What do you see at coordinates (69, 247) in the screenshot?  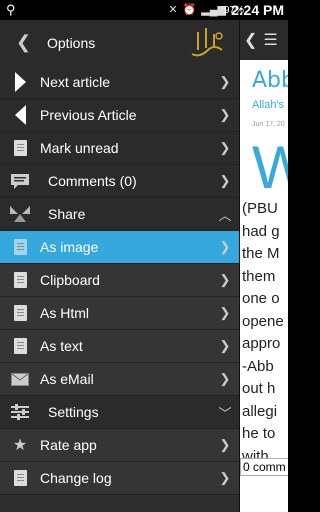 I see `menu-label: As image` at bounding box center [69, 247].